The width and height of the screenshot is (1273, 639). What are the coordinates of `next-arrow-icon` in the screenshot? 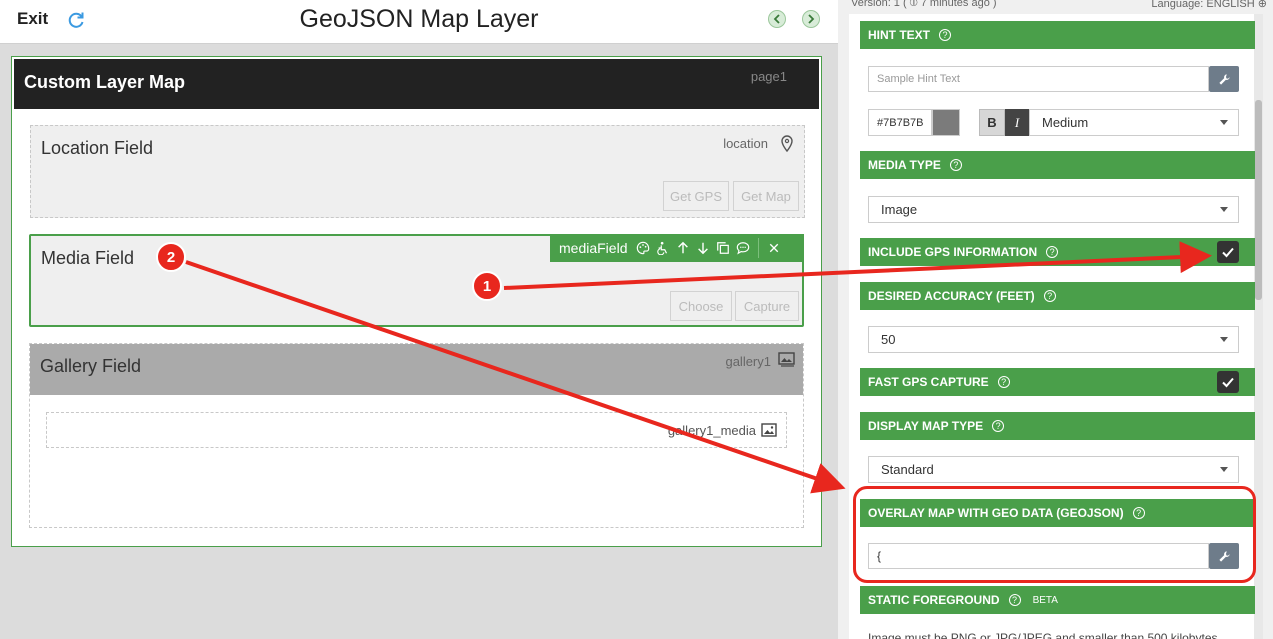 It's located at (811, 19).